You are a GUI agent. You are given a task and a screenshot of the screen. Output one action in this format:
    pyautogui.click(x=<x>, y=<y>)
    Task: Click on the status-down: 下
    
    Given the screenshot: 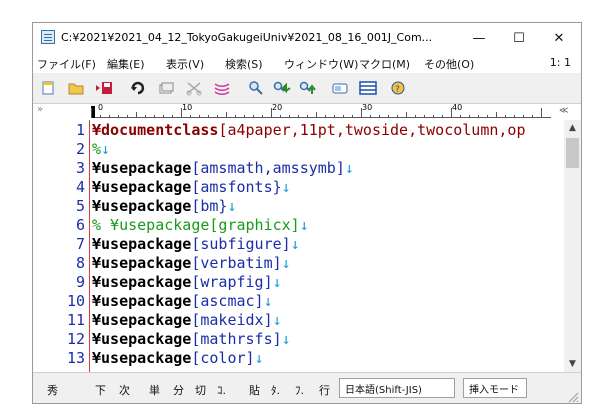 What is the action you would take?
    pyautogui.click(x=100, y=390)
    